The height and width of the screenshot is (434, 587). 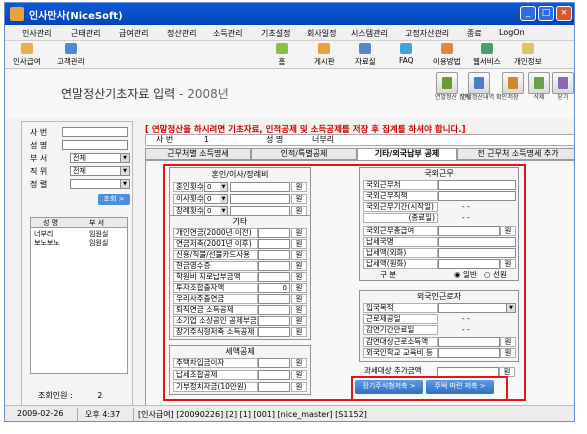 I want to click on calc-icon, so click(x=447, y=83).